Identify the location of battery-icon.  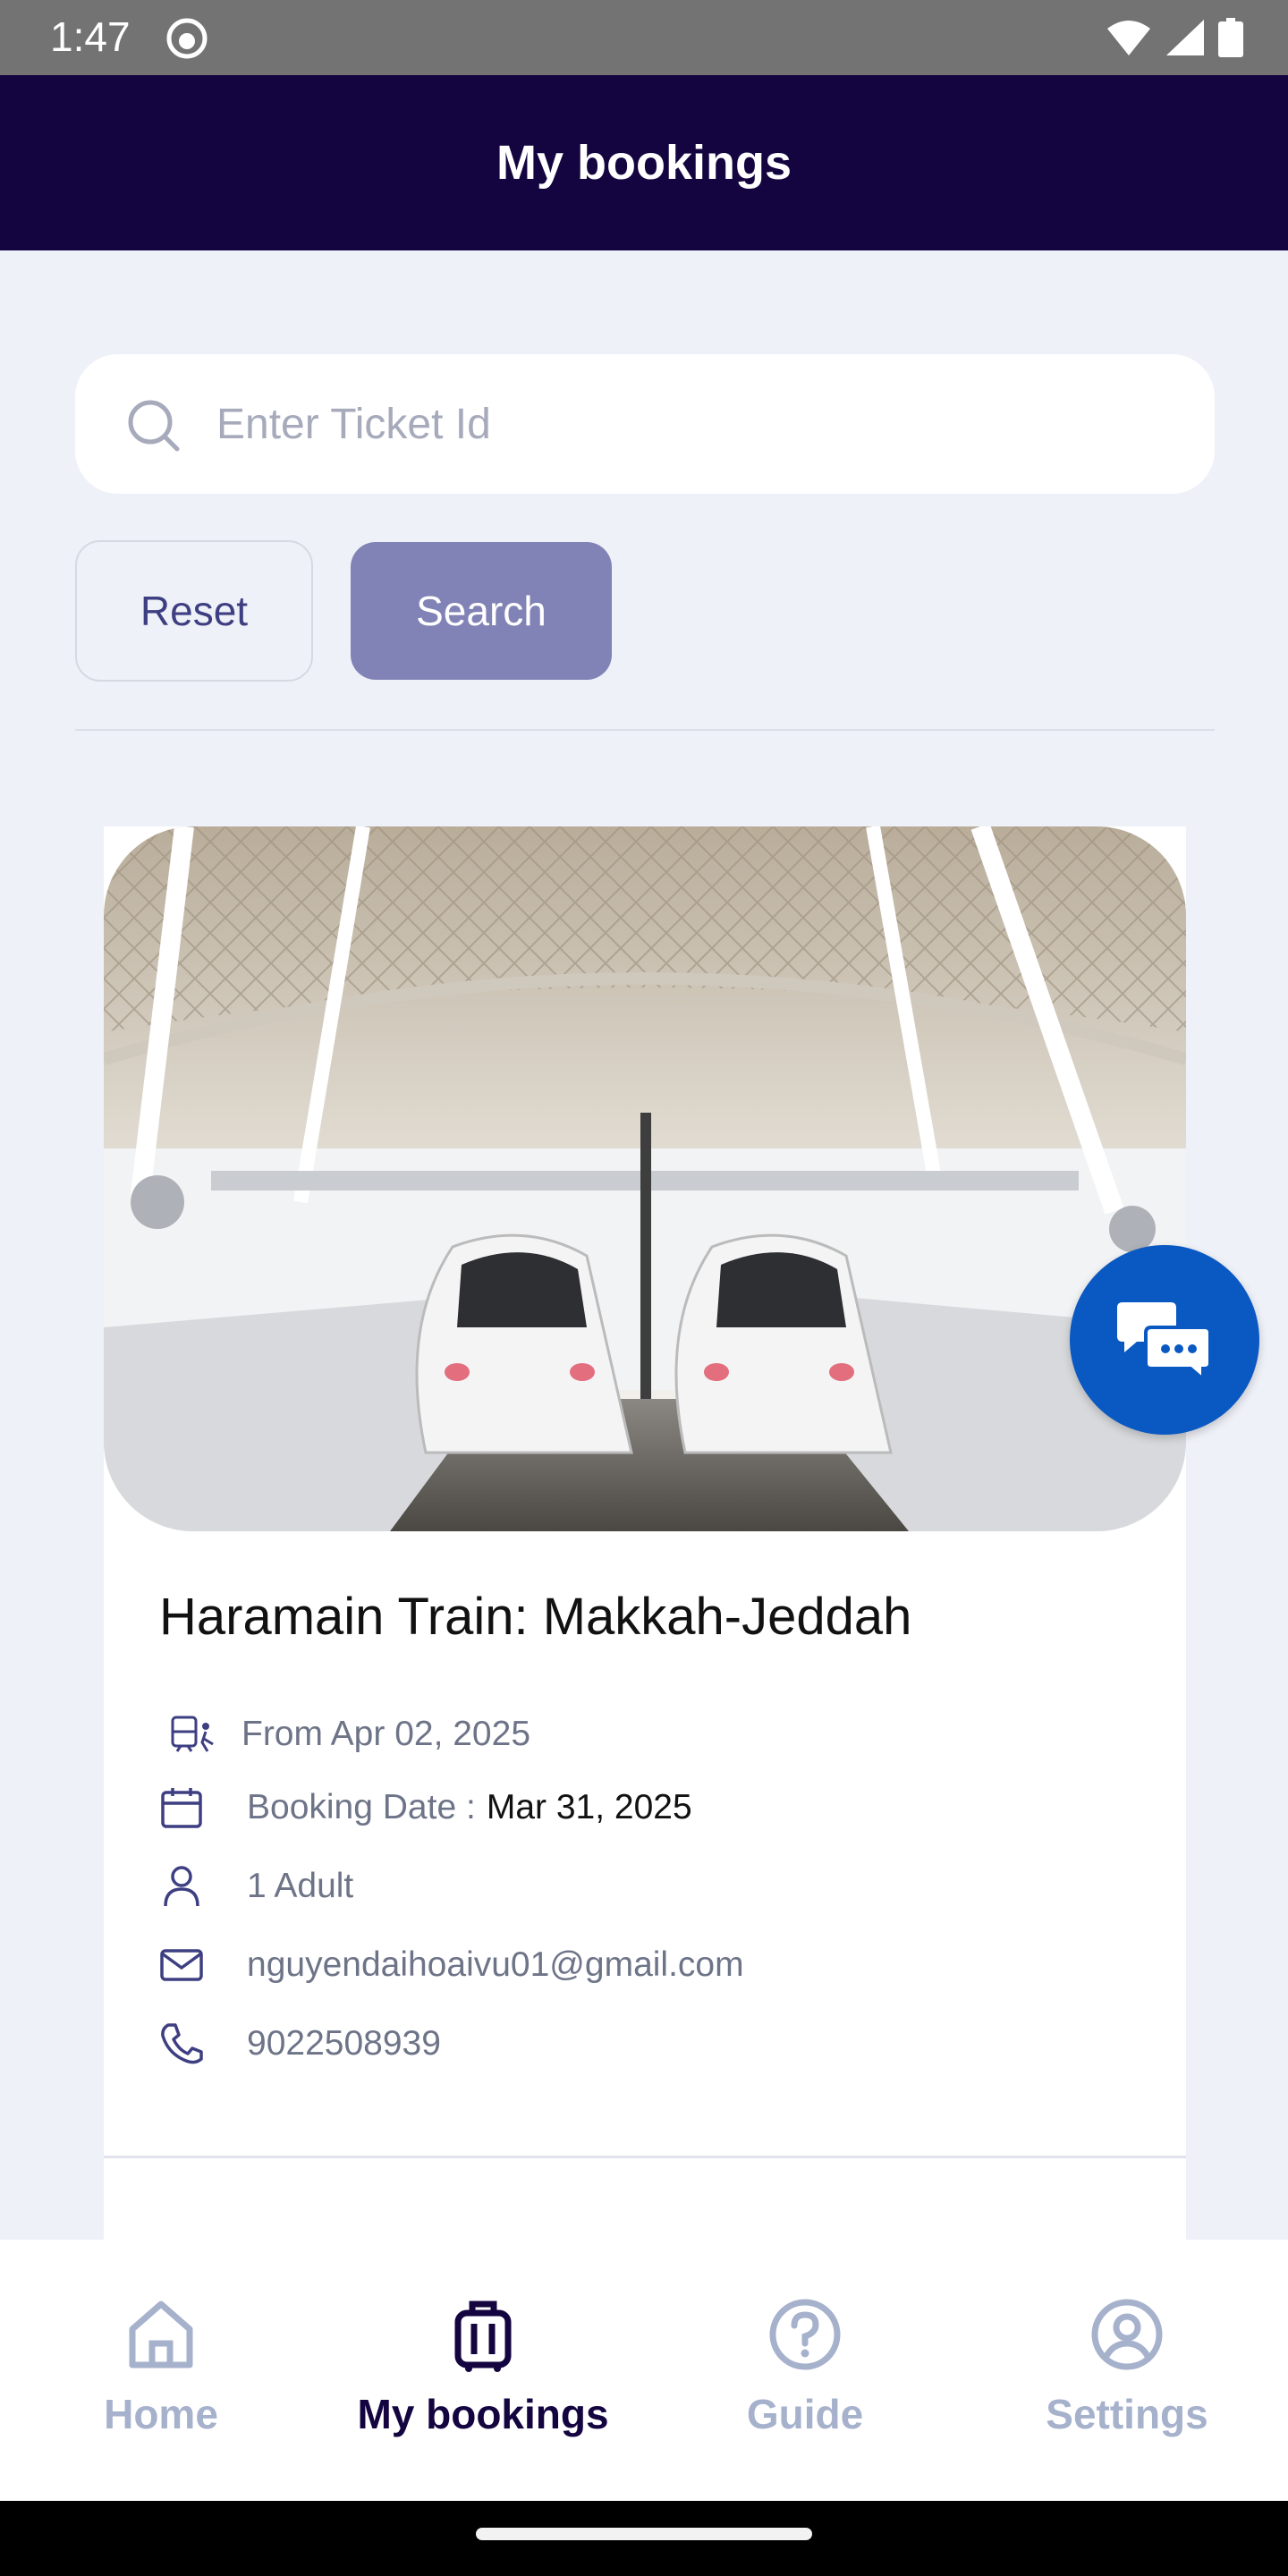
(1230, 37).